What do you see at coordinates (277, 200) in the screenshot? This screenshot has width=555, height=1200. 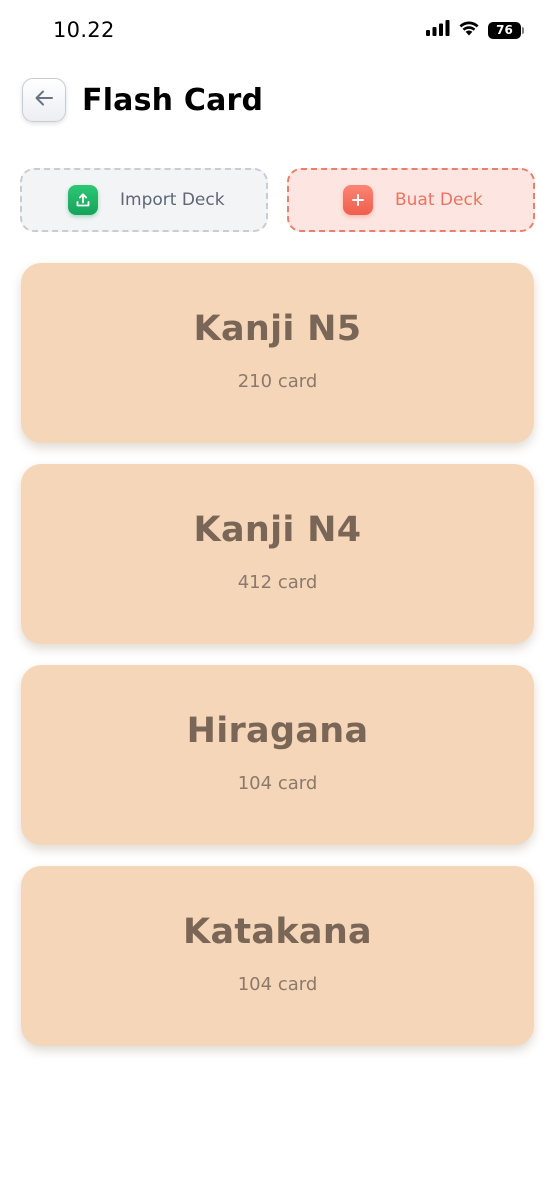 I see `action-buttons: Import Deck Buat Deck` at bounding box center [277, 200].